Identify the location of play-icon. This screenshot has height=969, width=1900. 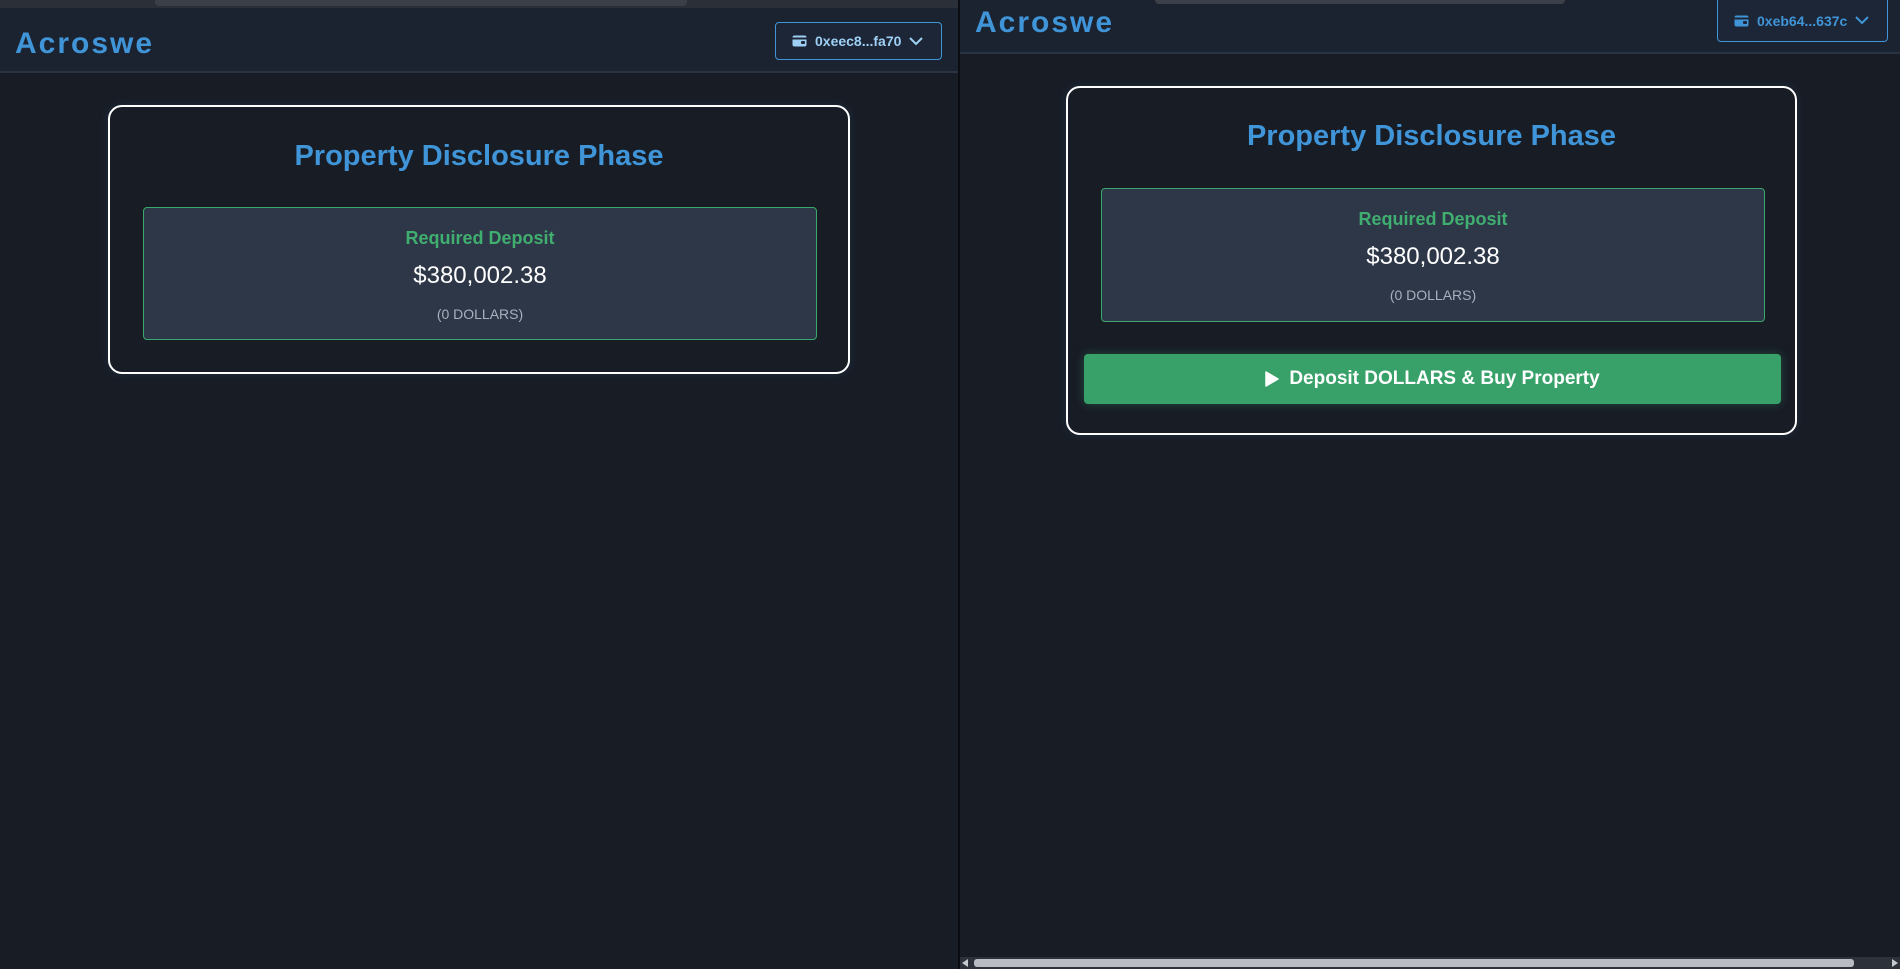
(1272, 379).